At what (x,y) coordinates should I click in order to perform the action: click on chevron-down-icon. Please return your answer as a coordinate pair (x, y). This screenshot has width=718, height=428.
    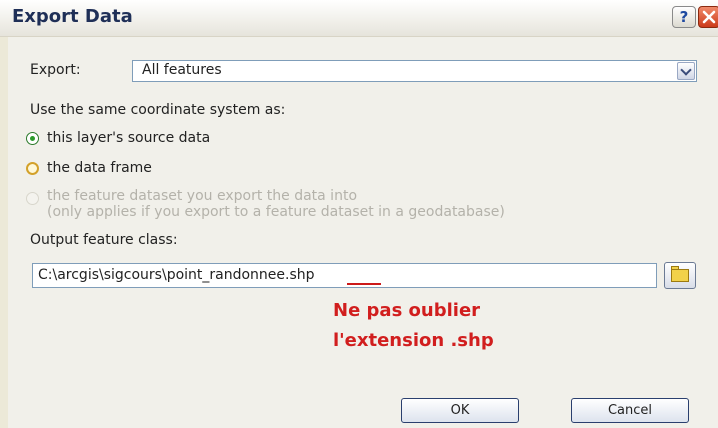
    Looking at the image, I should click on (686, 70).